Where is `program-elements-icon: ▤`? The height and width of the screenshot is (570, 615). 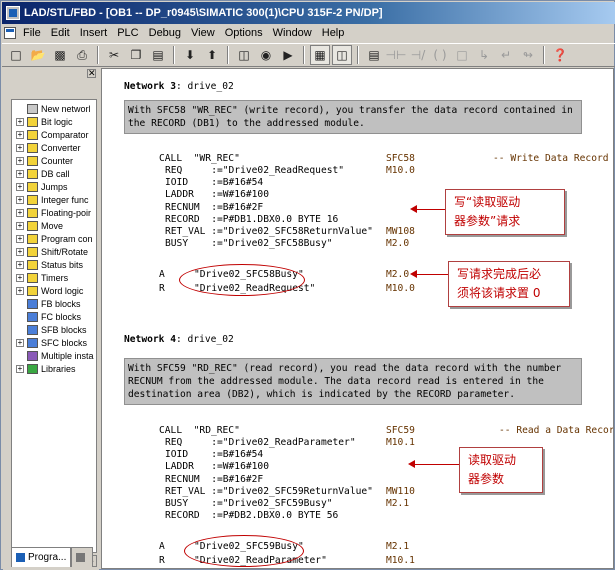 program-elements-icon: ▤ is located at coordinates (374, 55).